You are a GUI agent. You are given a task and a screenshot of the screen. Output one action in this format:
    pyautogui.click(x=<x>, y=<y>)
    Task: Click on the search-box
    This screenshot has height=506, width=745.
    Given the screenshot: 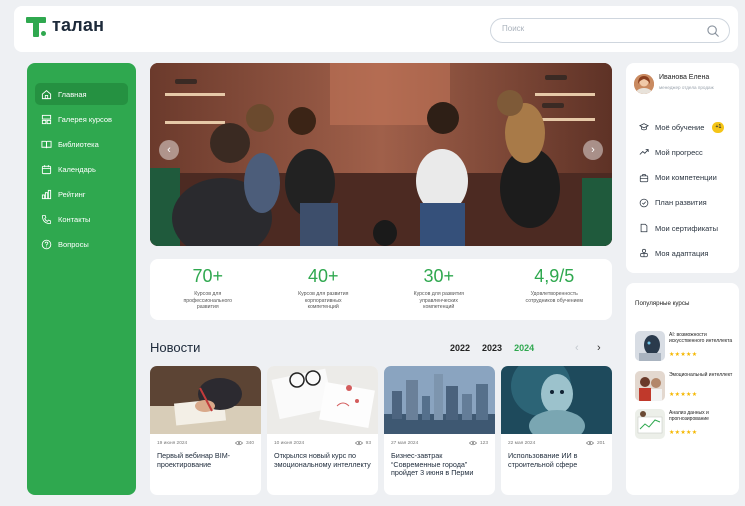 What is the action you would take?
    pyautogui.click(x=610, y=30)
    